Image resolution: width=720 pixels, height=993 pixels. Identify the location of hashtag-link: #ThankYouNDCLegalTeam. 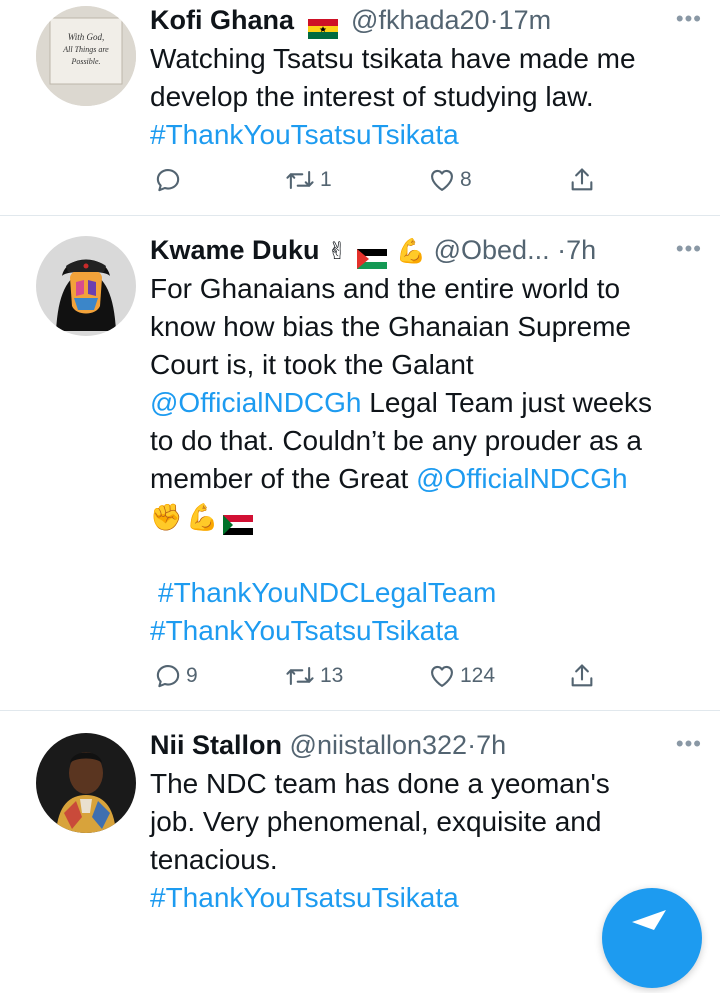
(423, 593).